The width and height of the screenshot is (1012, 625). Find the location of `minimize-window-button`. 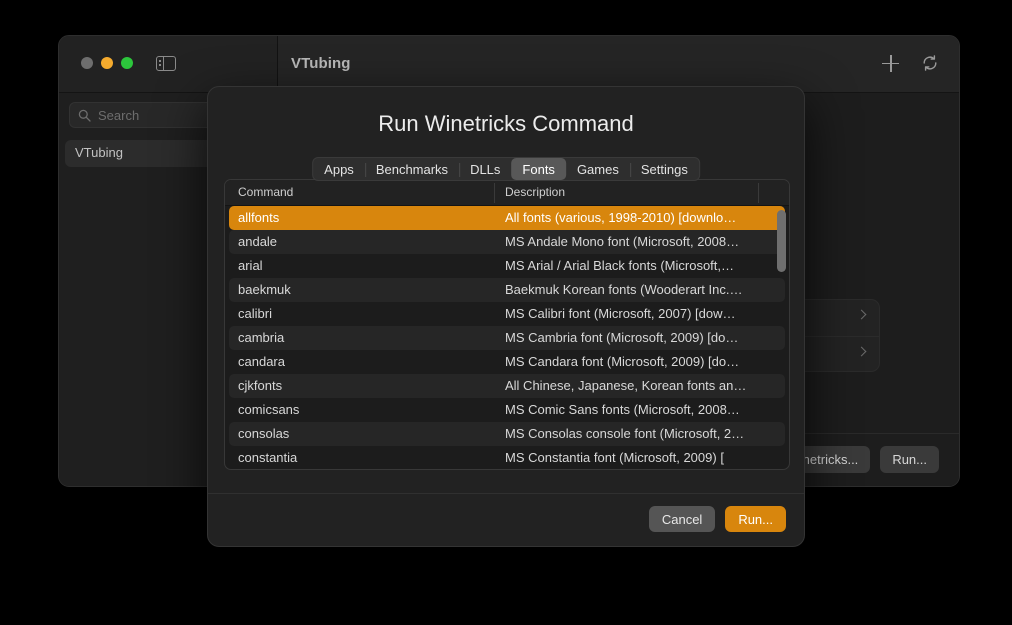

minimize-window-button is located at coordinates (107, 63).